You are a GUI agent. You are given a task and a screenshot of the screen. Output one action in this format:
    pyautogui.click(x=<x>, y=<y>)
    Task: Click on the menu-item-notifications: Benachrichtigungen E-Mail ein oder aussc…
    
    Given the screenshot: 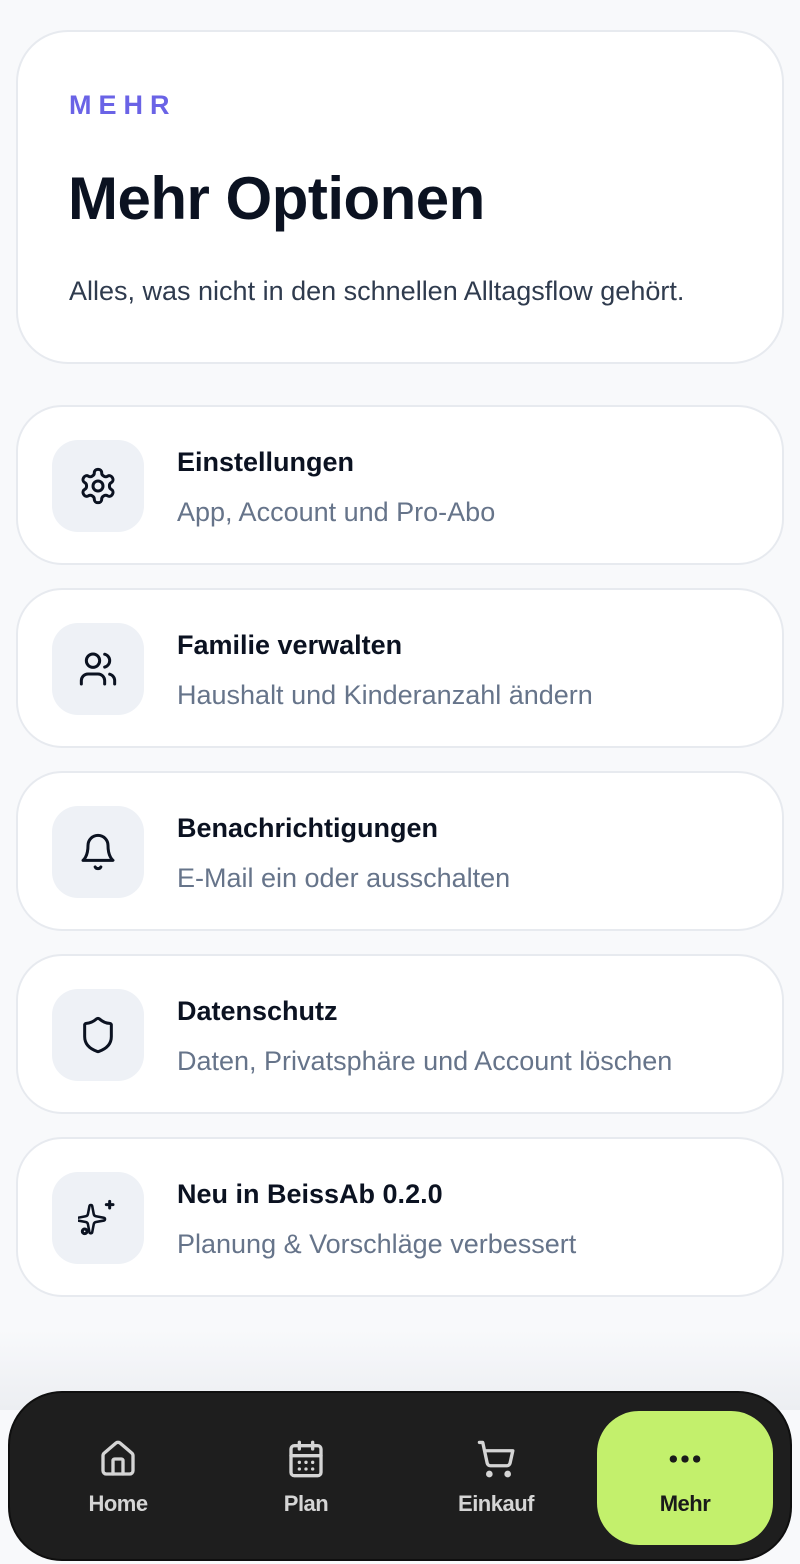 What is the action you would take?
    pyautogui.click(x=400, y=851)
    